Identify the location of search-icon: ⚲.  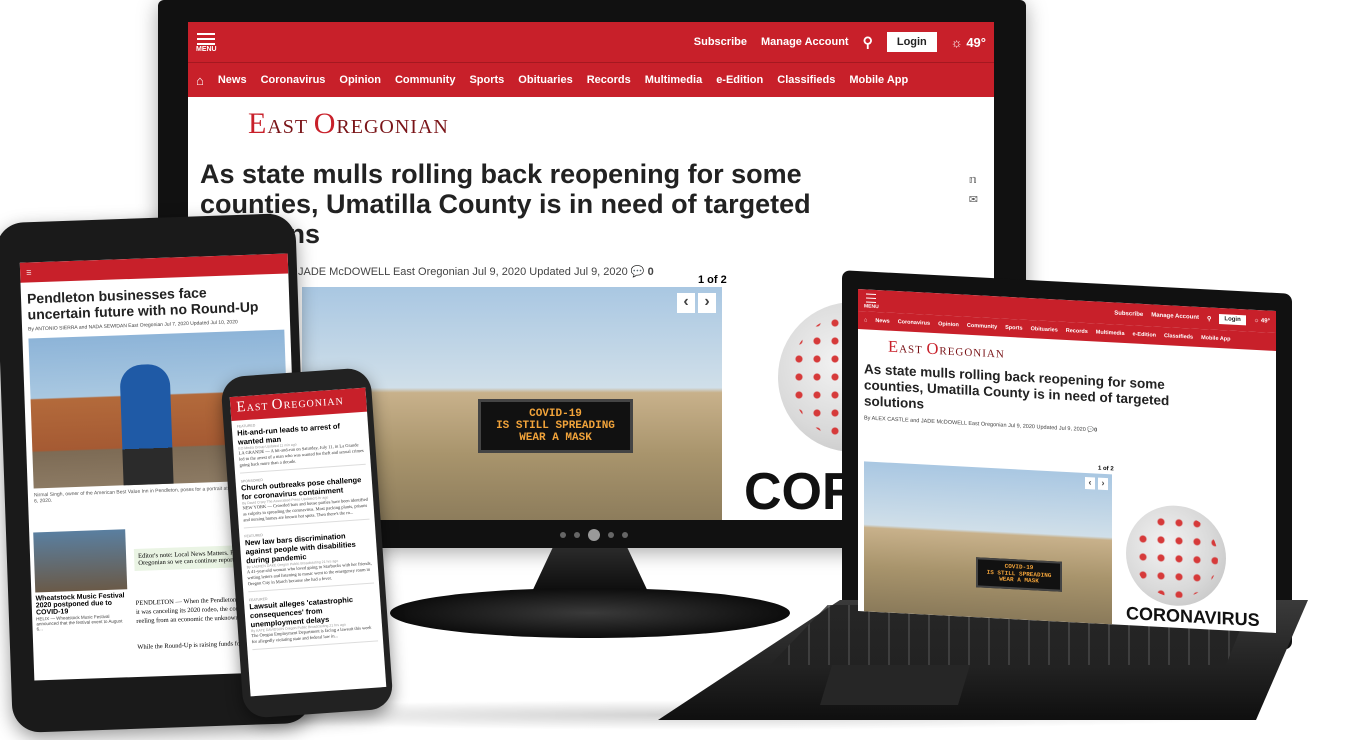
(868, 42).